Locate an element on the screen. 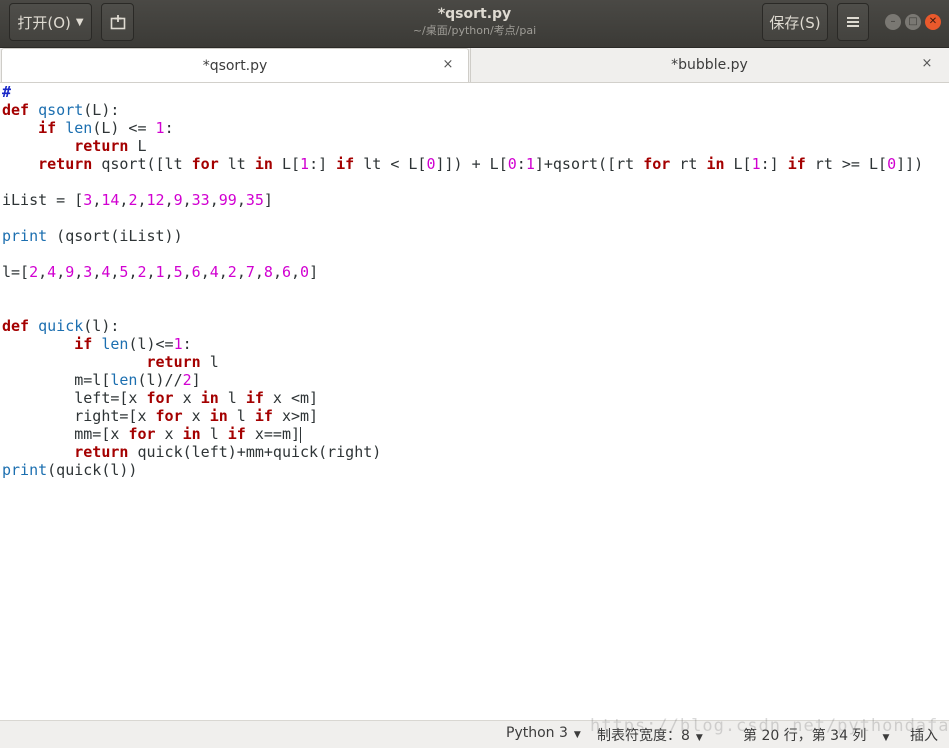 The width and height of the screenshot is (949, 748). code-line: print(quick(l)) is located at coordinates (70, 470).